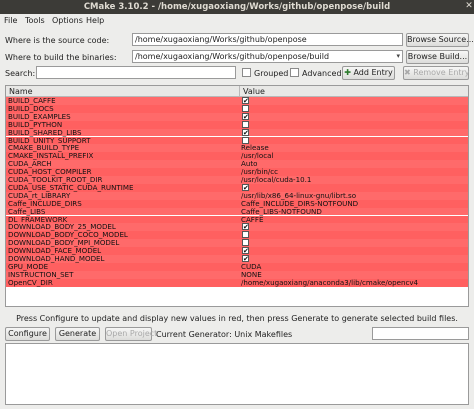 The width and height of the screenshot is (474, 409). I want to click on close-icon: ✕, so click(469, 7).